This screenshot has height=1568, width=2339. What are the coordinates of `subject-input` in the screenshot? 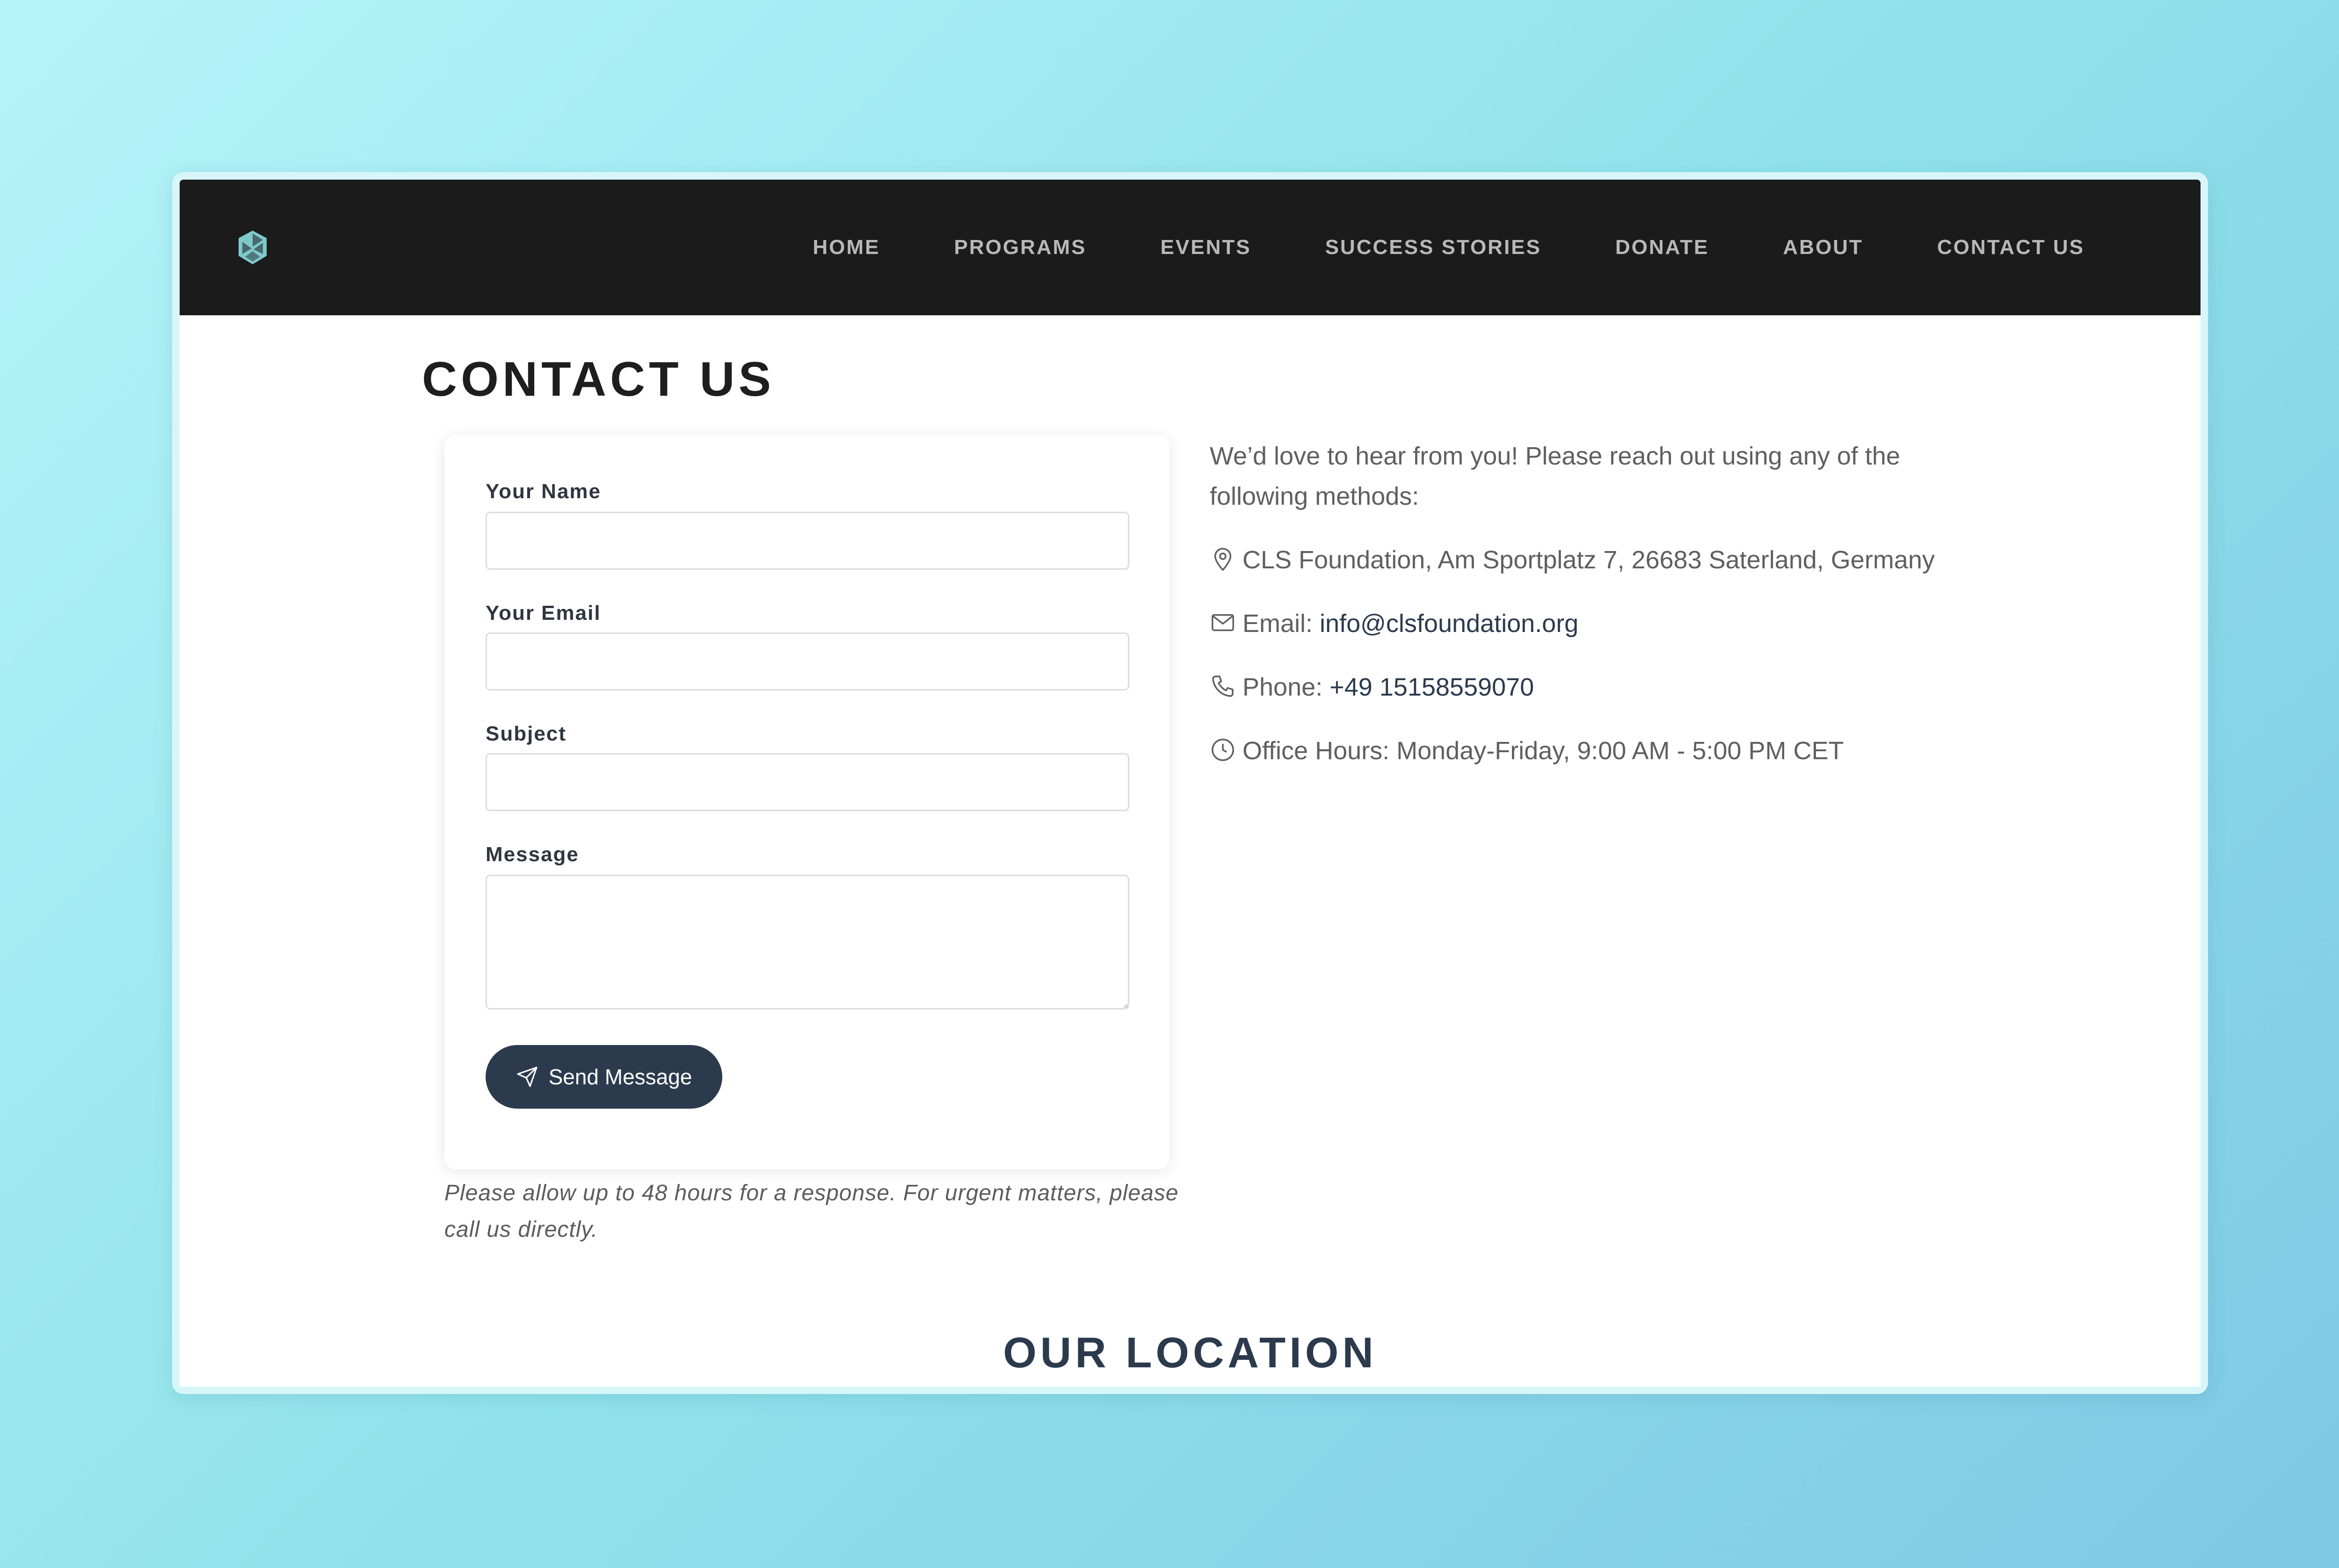 It's located at (807, 782).